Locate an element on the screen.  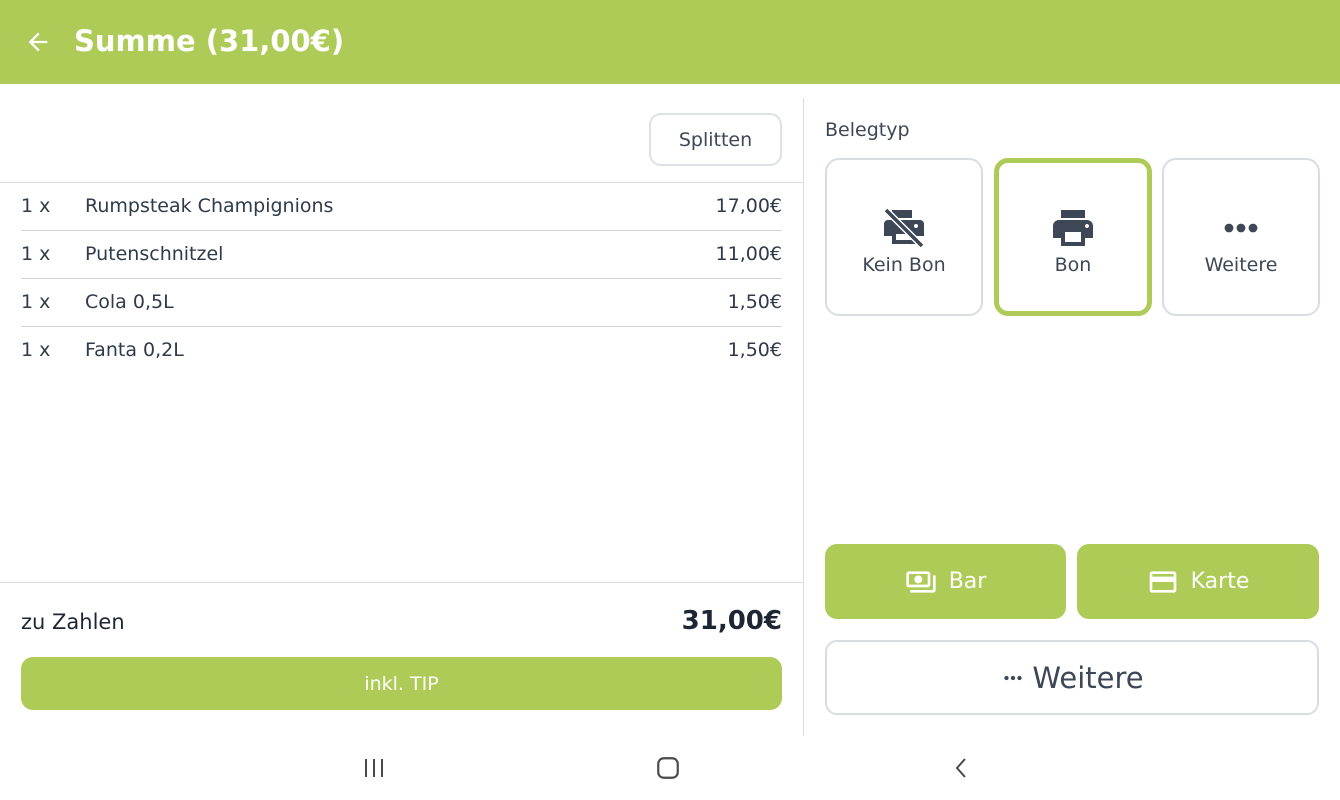
system-back-button is located at coordinates (962, 768).